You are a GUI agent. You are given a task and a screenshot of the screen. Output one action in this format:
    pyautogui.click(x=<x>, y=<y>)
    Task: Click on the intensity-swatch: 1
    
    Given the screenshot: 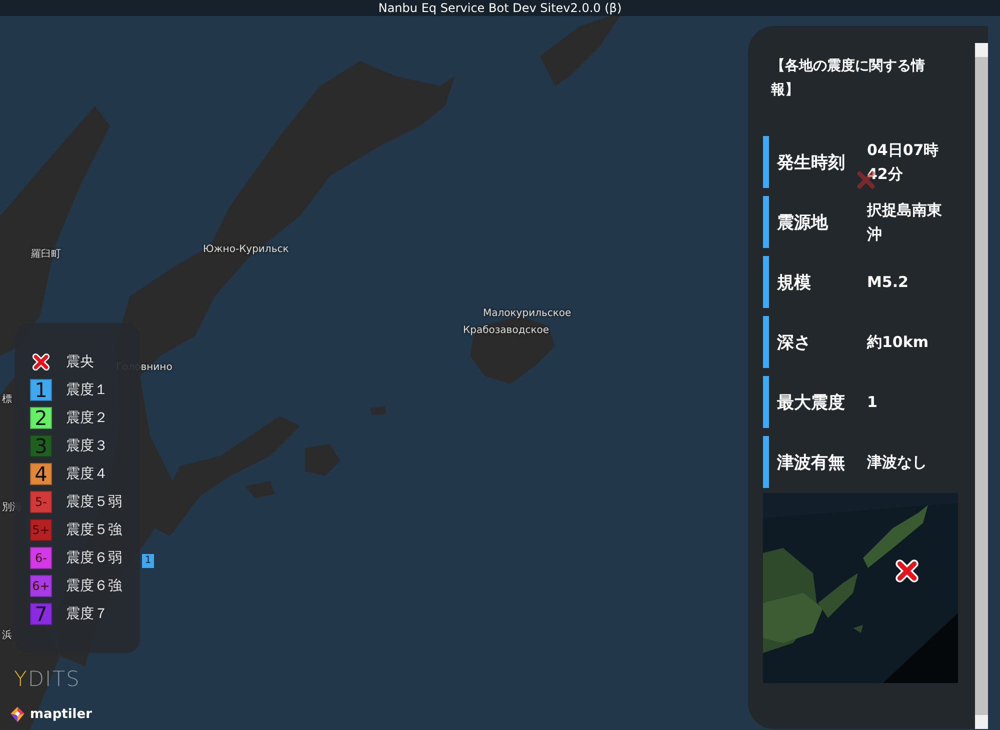 What is the action you would take?
    pyautogui.click(x=41, y=390)
    